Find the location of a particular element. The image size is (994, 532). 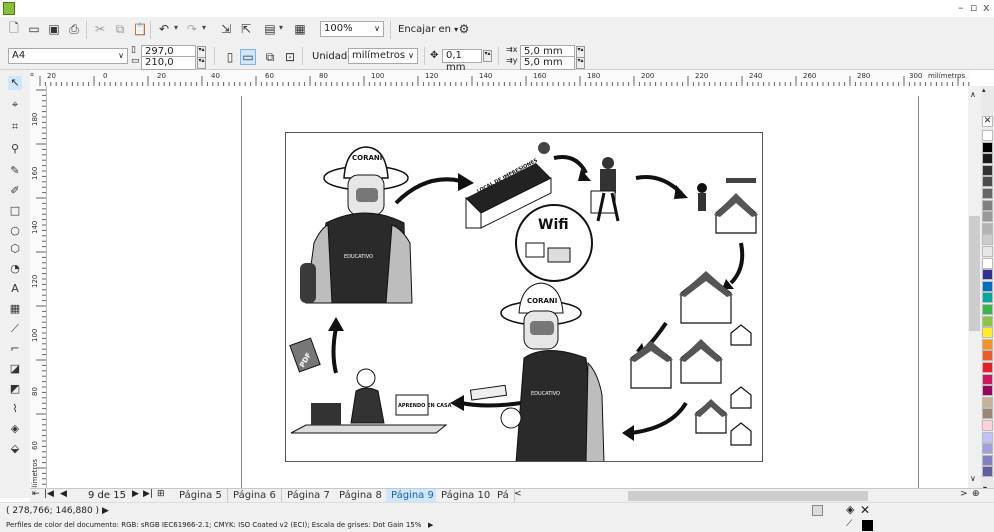

undo-icon: ↶ is located at coordinates (164, 29).